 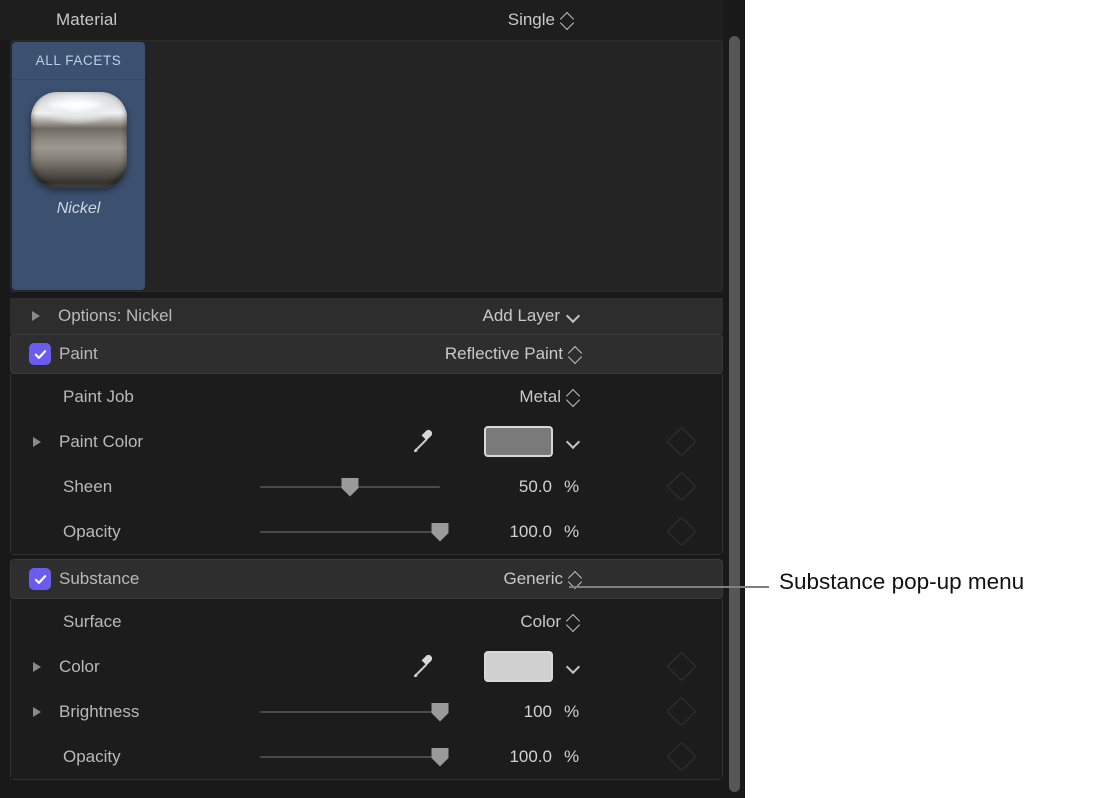 What do you see at coordinates (902, 581) in the screenshot?
I see `callout-label-substance-popup: Substance pop-up menu` at bounding box center [902, 581].